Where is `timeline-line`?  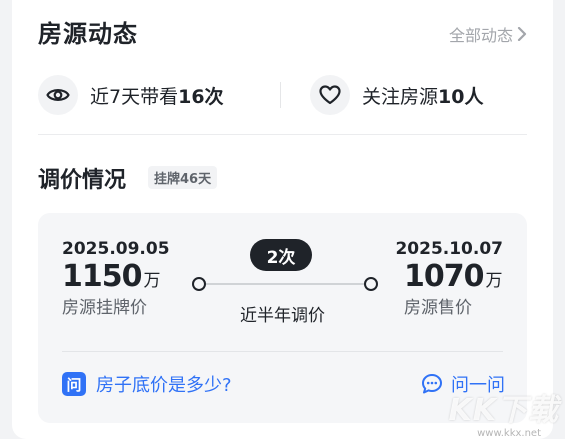 timeline-line is located at coordinates (285, 284).